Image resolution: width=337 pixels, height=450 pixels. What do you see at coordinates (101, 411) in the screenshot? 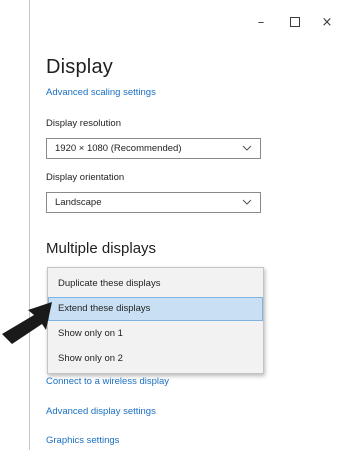
I see `advanced-display-link: Advanced display settings` at bounding box center [101, 411].